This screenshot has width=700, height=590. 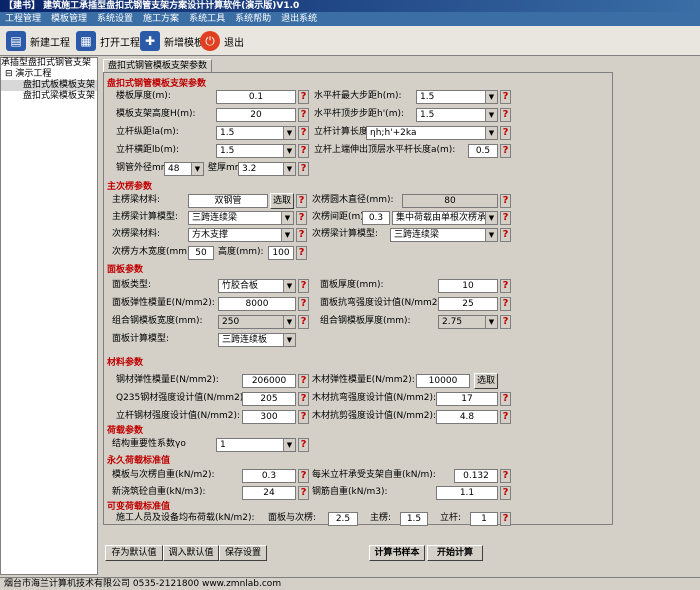 I want to click on menu-project: 工程管理, so click(x=23, y=19).